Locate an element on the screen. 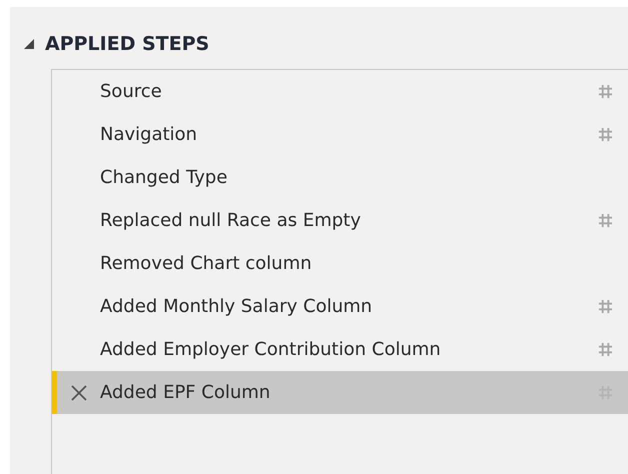 The width and height of the screenshot is (628, 474). step-item: Removed Chart column is located at coordinates (340, 263).